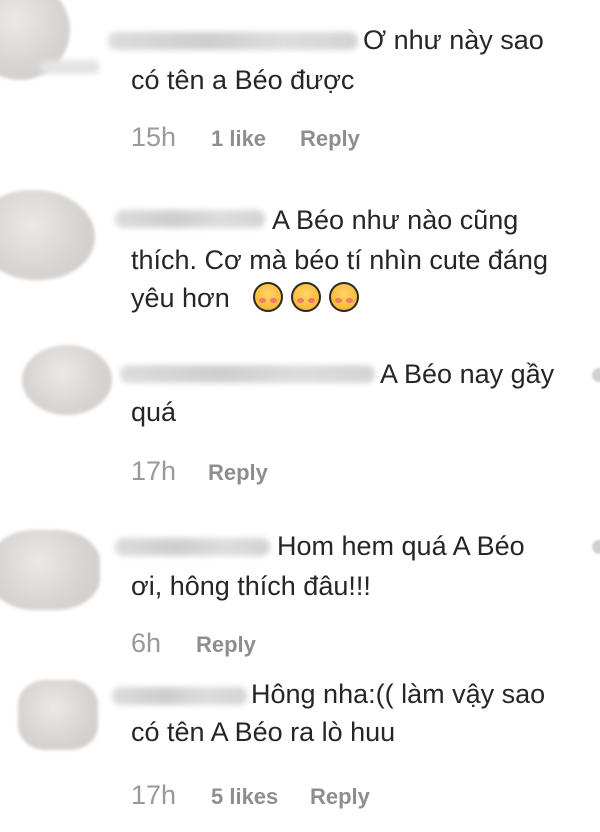 The image size is (600, 832). Describe the element at coordinates (467, 374) in the screenshot. I see `comment-text-line: A Béo nay gầy` at that location.